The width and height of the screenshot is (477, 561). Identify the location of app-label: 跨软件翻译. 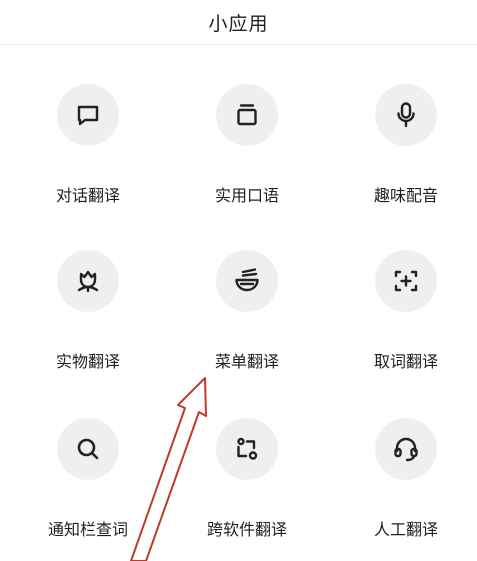
(246, 529).